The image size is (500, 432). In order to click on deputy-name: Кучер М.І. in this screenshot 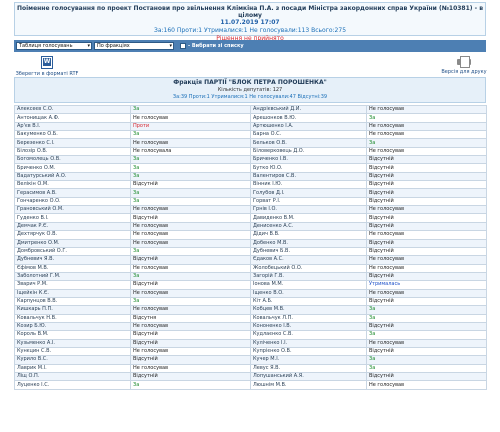, I will do `click(308, 360)`.